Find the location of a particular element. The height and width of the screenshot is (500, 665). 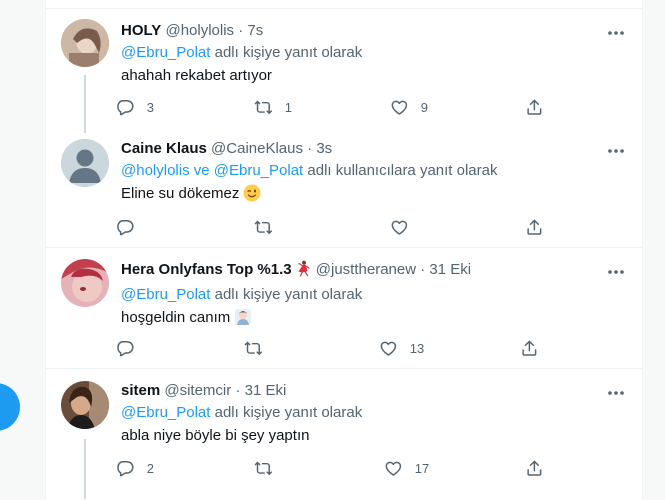

tweet-text: hoşgeldin canım is located at coordinates (373, 320).